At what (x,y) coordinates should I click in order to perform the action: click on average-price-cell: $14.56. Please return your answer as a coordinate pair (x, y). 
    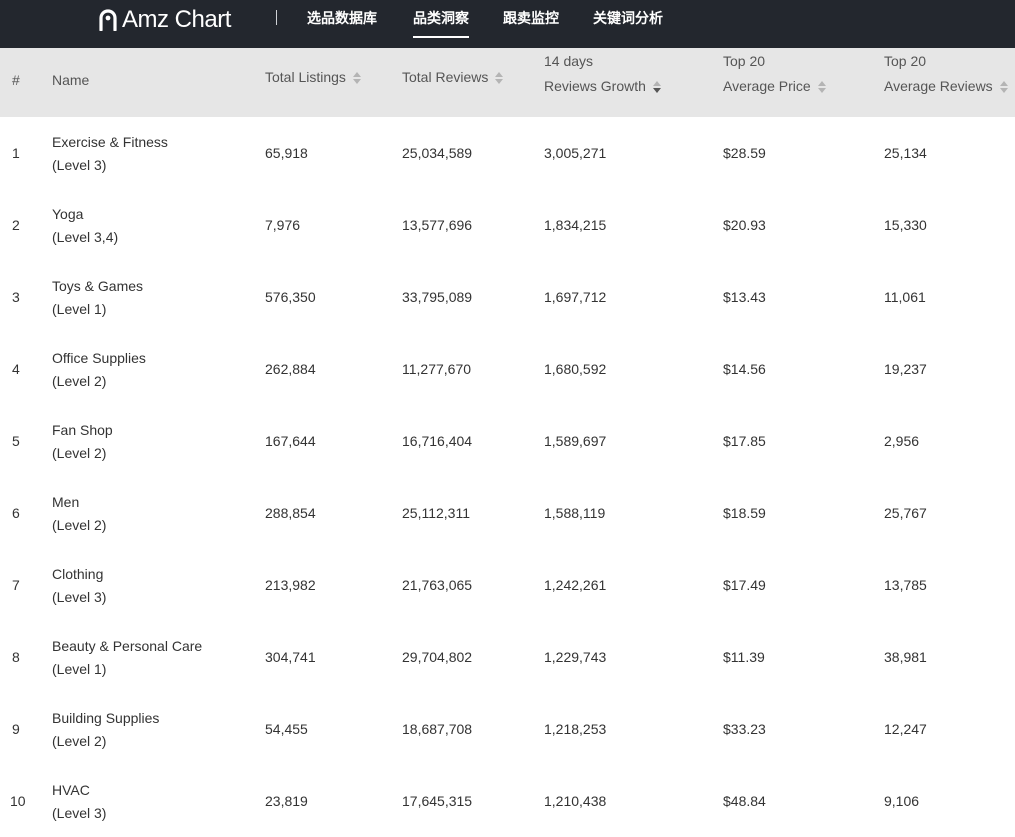
    Looking at the image, I should click on (744, 369).